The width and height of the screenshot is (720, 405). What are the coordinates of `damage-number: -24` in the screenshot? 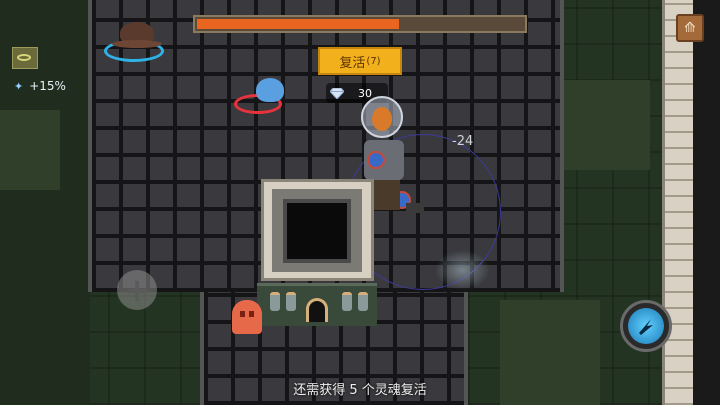 It's located at (463, 141).